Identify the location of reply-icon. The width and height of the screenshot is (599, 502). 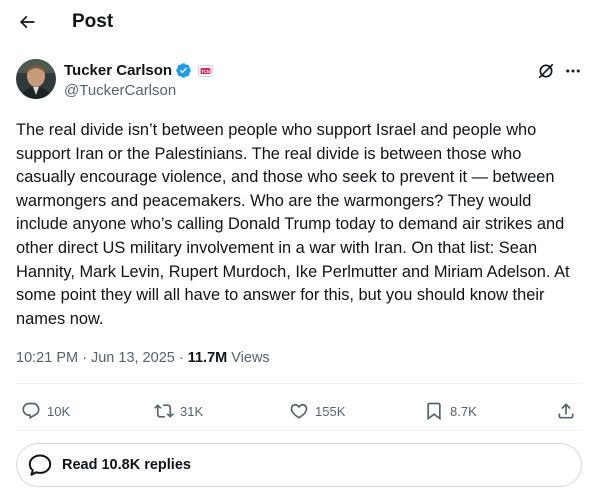
(31, 411).